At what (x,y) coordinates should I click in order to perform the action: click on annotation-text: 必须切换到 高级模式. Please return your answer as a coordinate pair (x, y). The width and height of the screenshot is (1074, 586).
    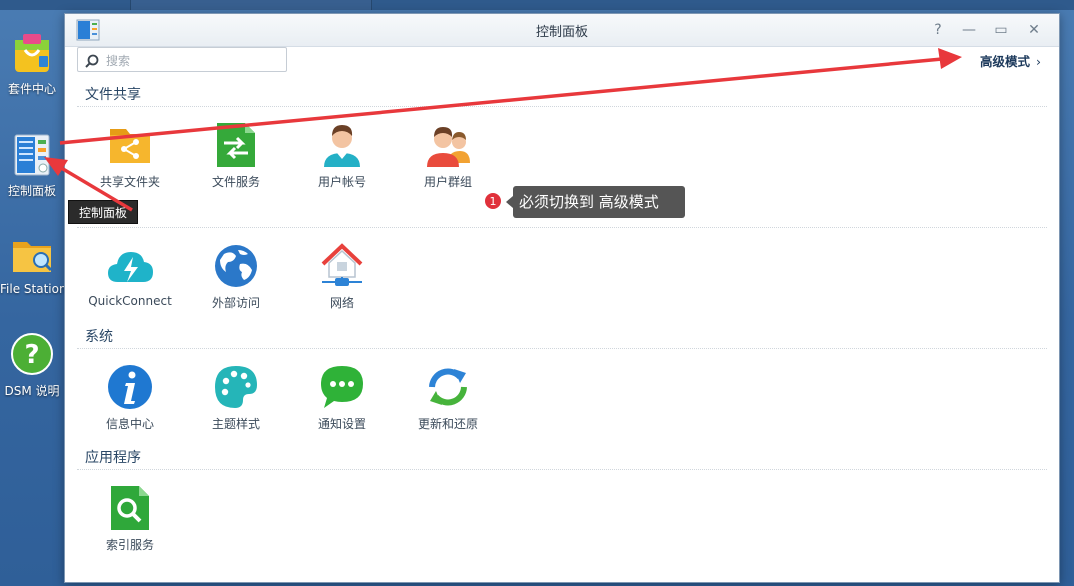
    Looking at the image, I should click on (595, 202).